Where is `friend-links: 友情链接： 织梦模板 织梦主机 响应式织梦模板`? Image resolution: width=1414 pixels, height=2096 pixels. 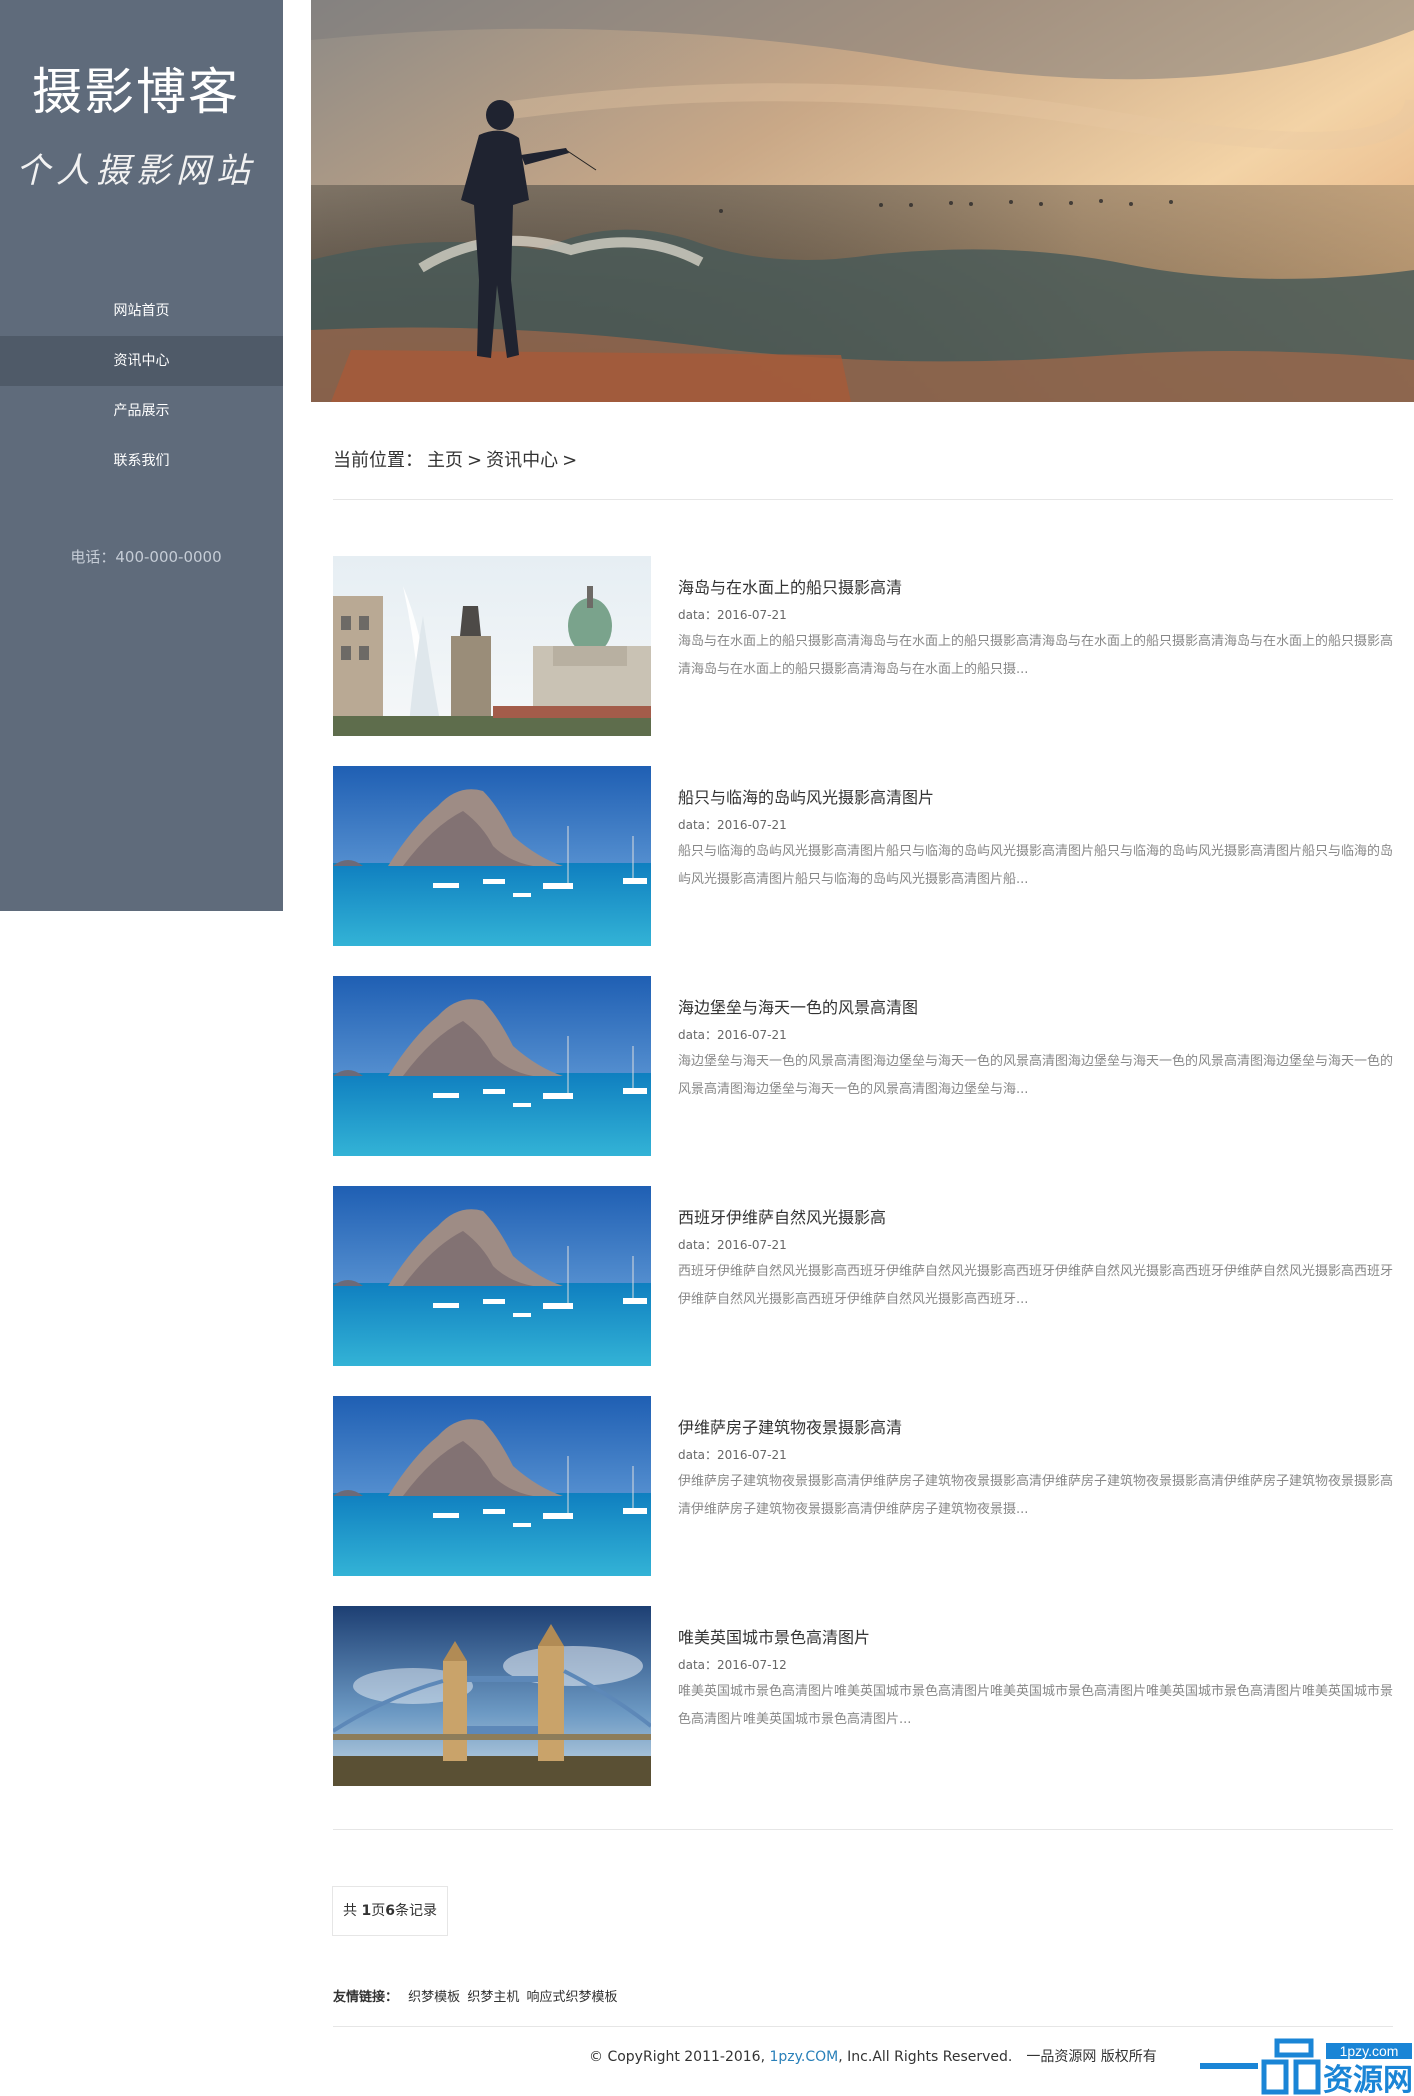 friend-links: 友情链接： 织梦模板 织梦主机 响应式织梦模板 is located at coordinates (476, 1995).